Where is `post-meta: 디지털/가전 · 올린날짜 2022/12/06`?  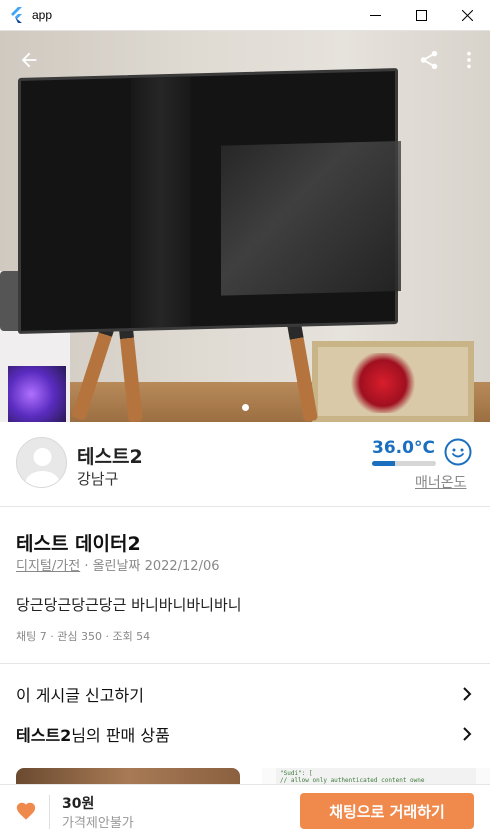 post-meta: 디지털/가전 · 올린날짜 2022/12/06 is located at coordinates (118, 564).